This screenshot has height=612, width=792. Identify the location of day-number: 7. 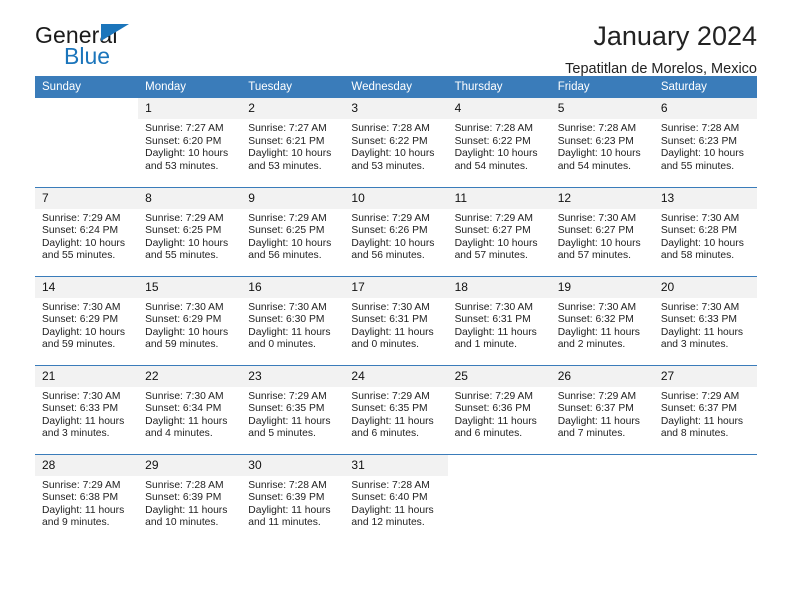
(87, 198).